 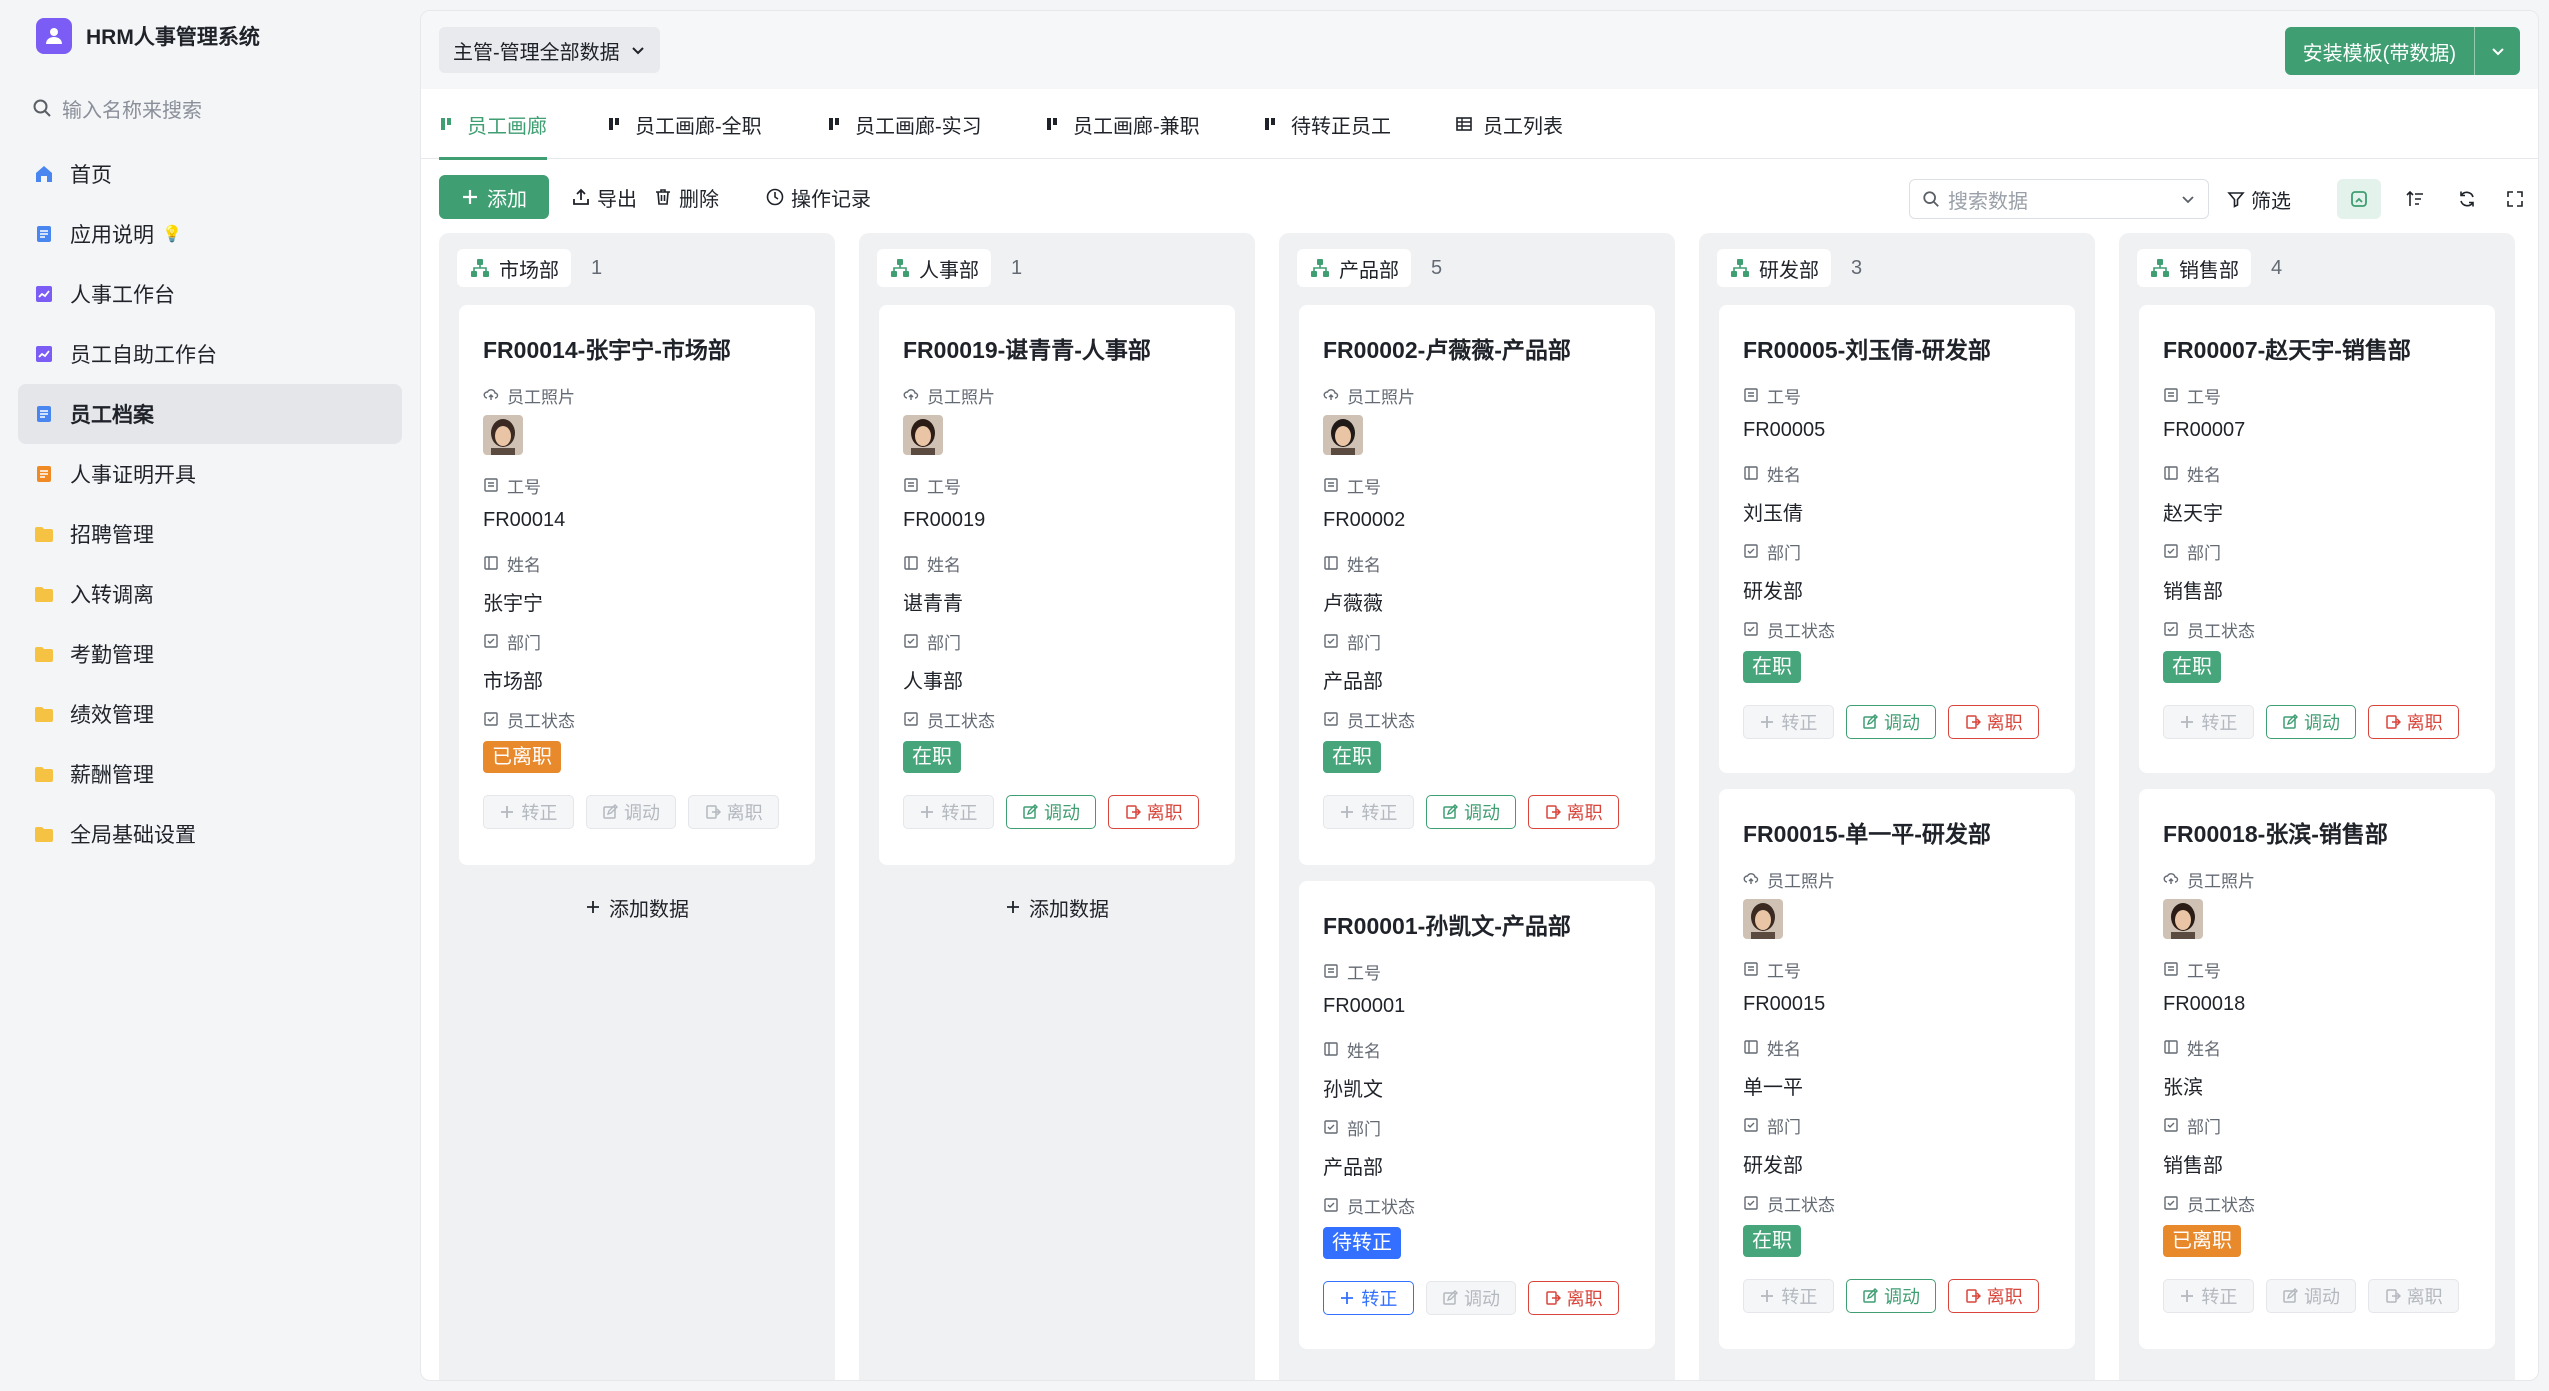 What do you see at coordinates (2515, 199) in the screenshot?
I see `fullscreen-button` at bounding box center [2515, 199].